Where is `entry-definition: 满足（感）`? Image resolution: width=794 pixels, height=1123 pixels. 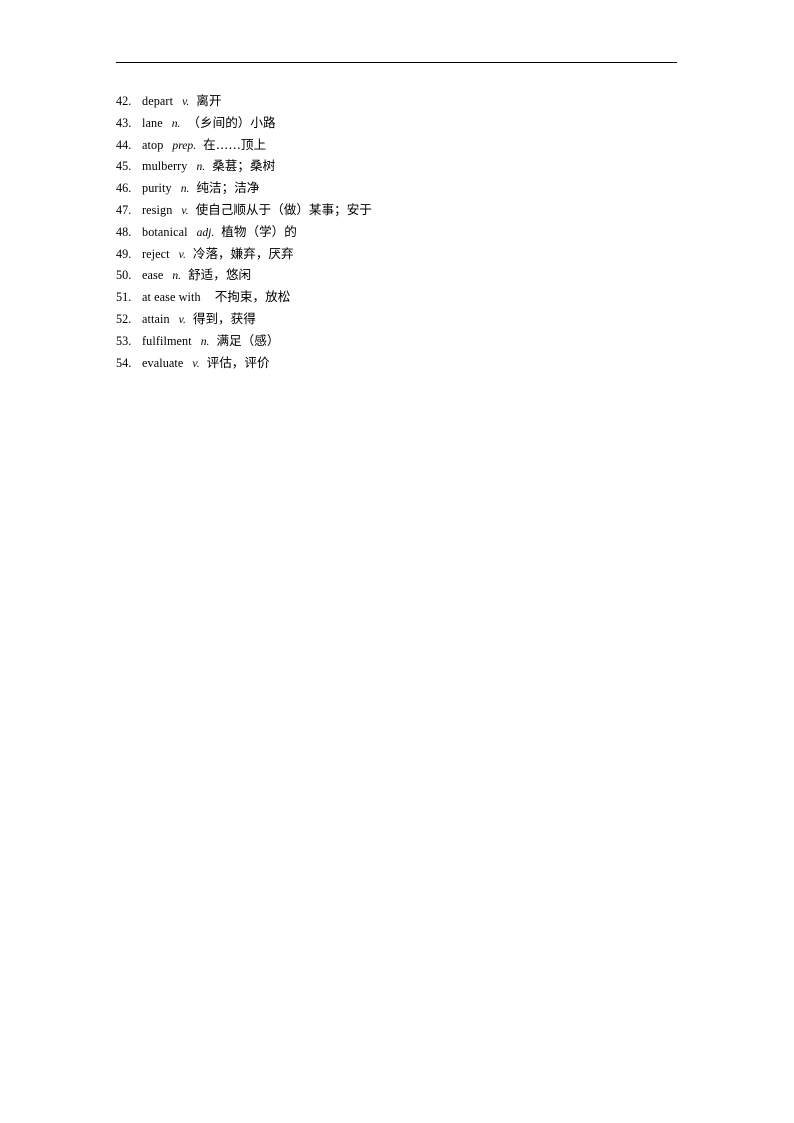 entry-definition: 满足（感） is located at coordinates (248, 340).